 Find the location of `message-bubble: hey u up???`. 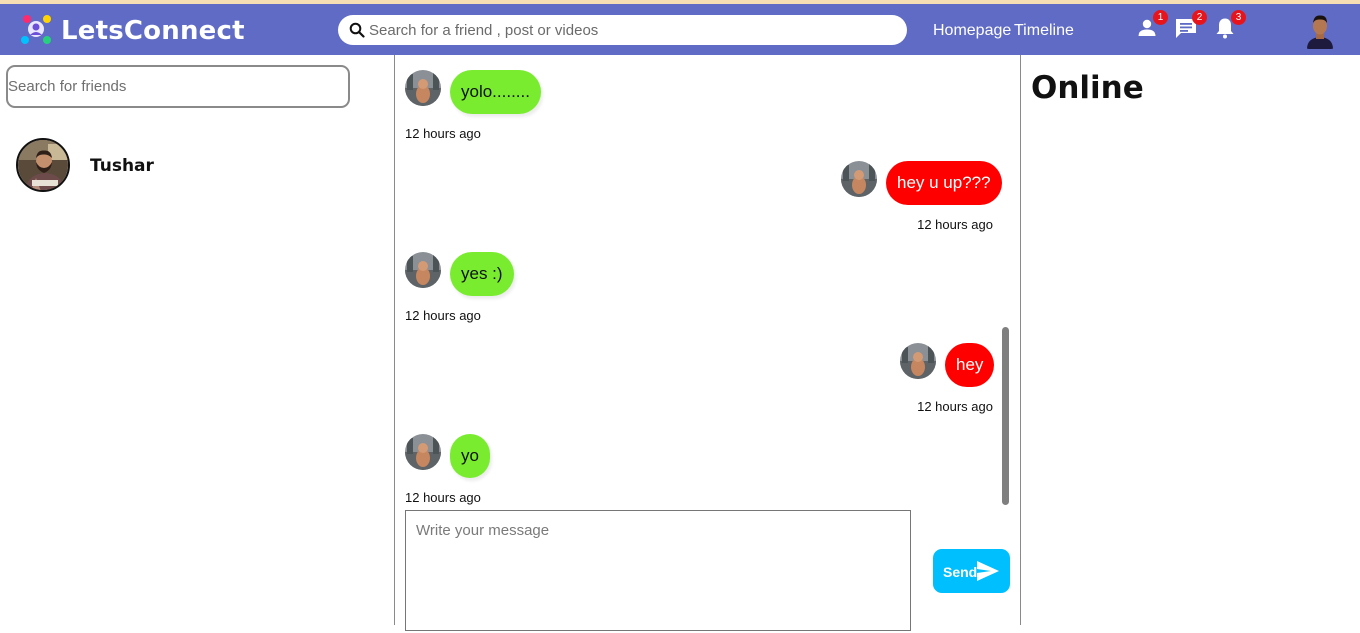

message-bubble: hey u up??? is located at coordinates (944, 183).